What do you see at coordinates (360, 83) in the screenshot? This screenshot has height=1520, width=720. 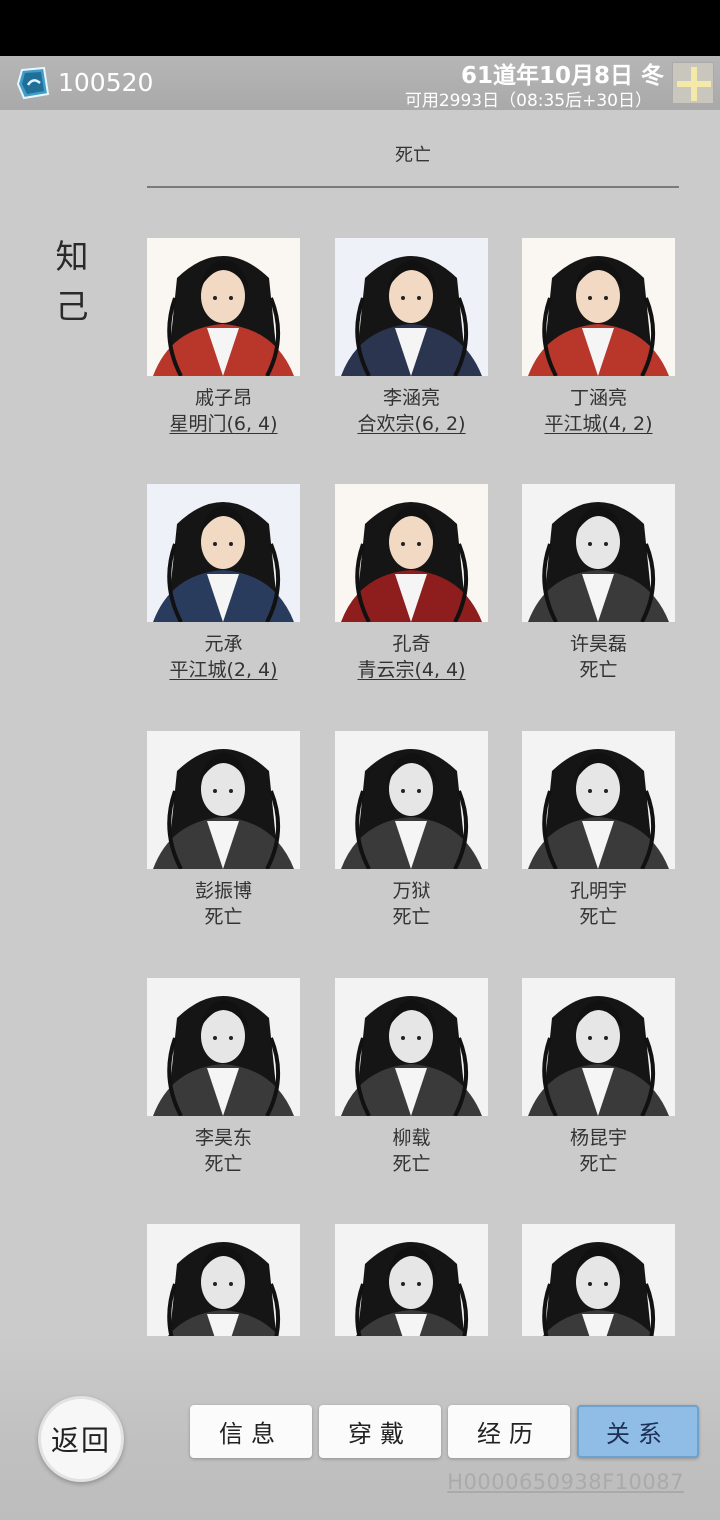 I see `top-bar: 100520 61道年10月8日 冬 可用2993日（08:35后+30日）` at bounding box center [360, 83].